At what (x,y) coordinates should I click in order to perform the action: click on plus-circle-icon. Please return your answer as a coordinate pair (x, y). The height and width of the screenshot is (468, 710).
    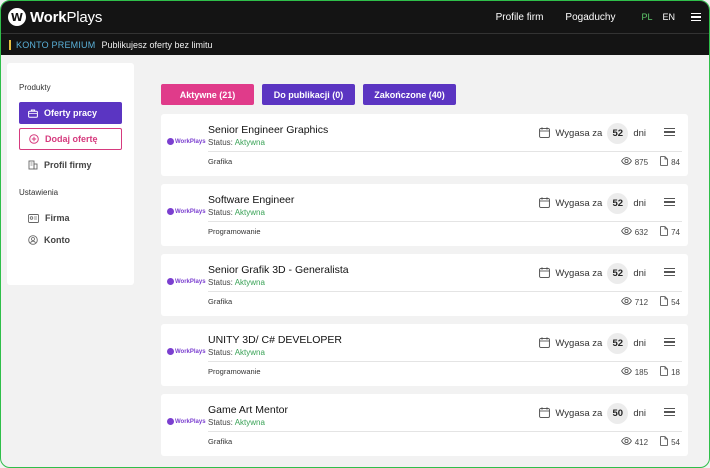
    Looking at the image, I should click on (34, 139).